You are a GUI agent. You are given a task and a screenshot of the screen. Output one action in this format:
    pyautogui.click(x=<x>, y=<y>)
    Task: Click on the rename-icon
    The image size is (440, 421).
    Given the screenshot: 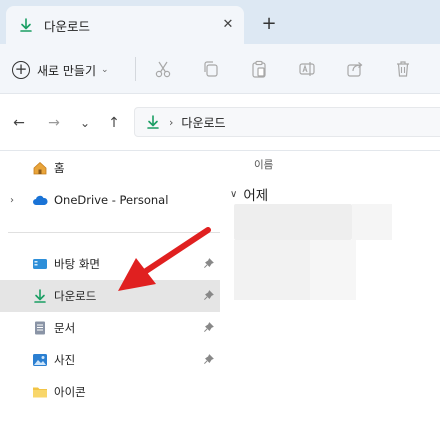 What is the action you would take?
    pyautogui.click(x=307, y=69)
    